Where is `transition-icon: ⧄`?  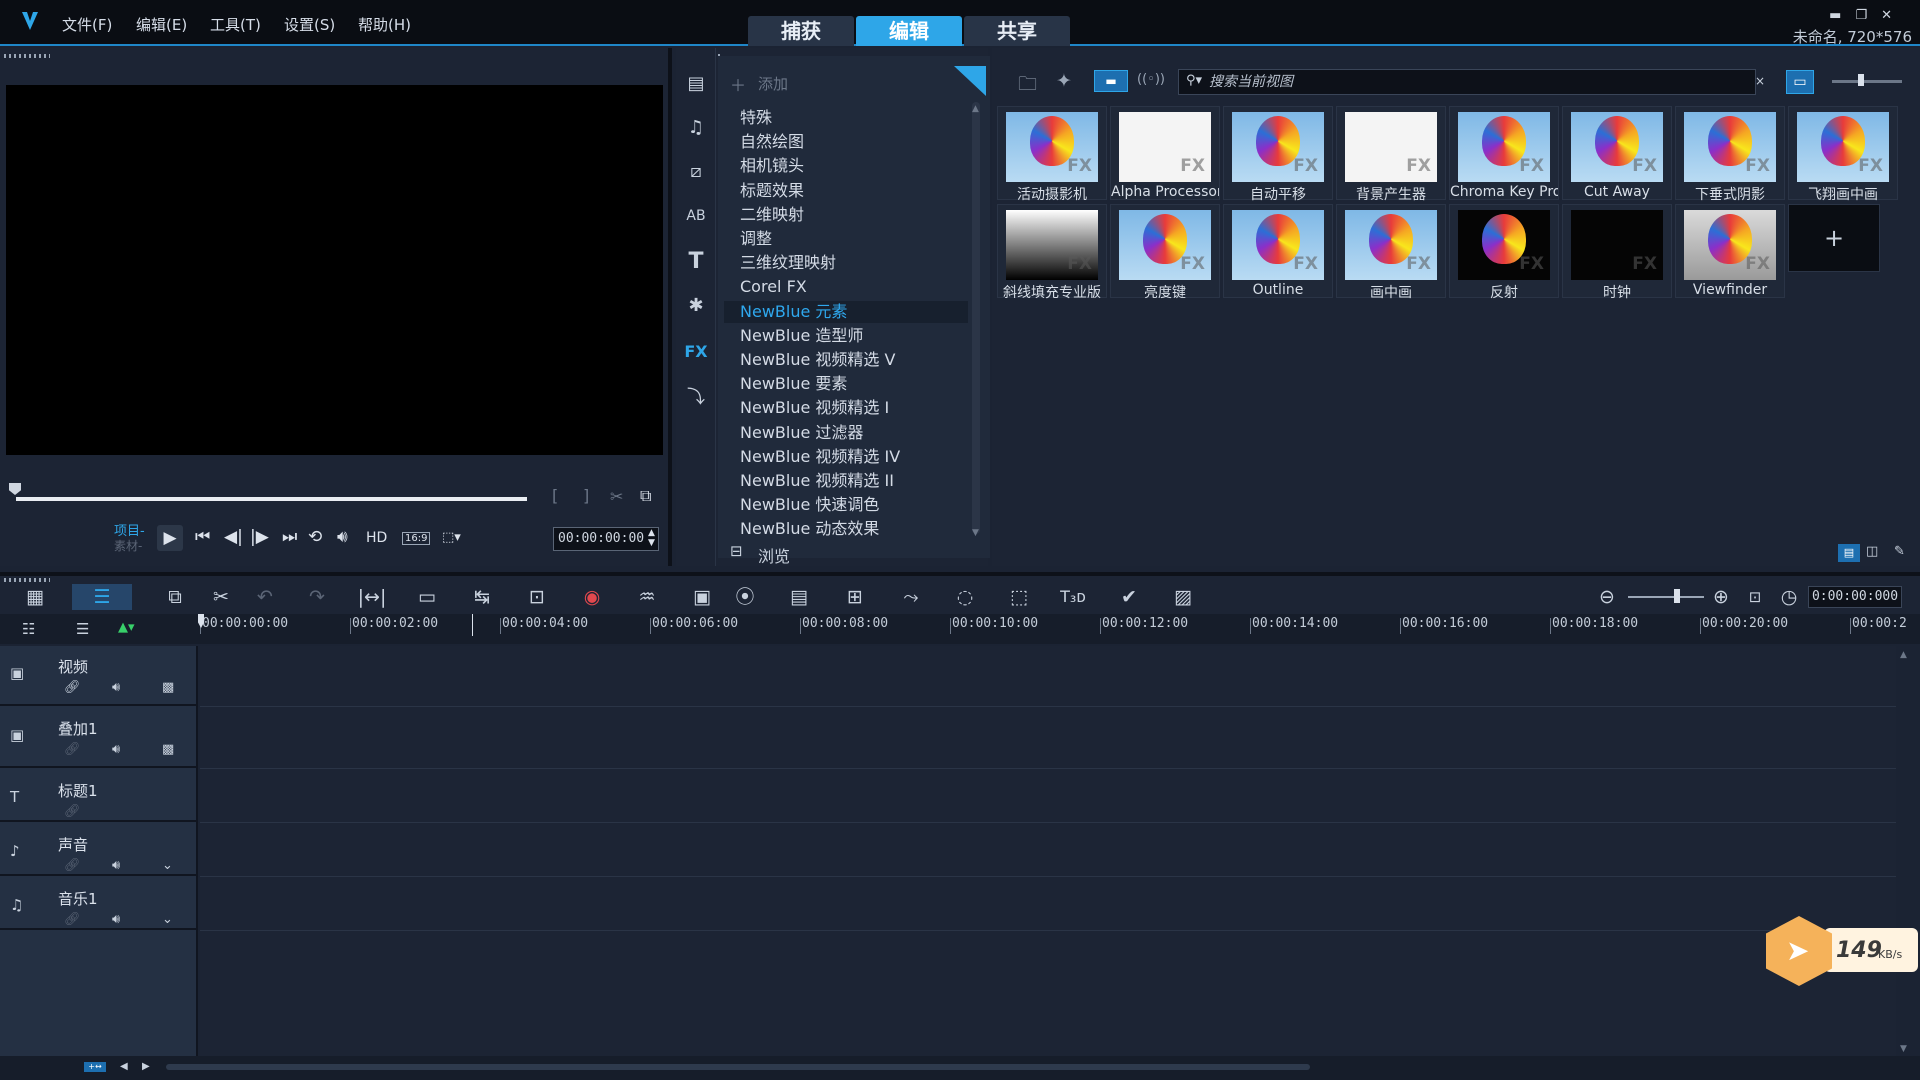 transition-icon: ⧄ is located at coordinates (696, 172).